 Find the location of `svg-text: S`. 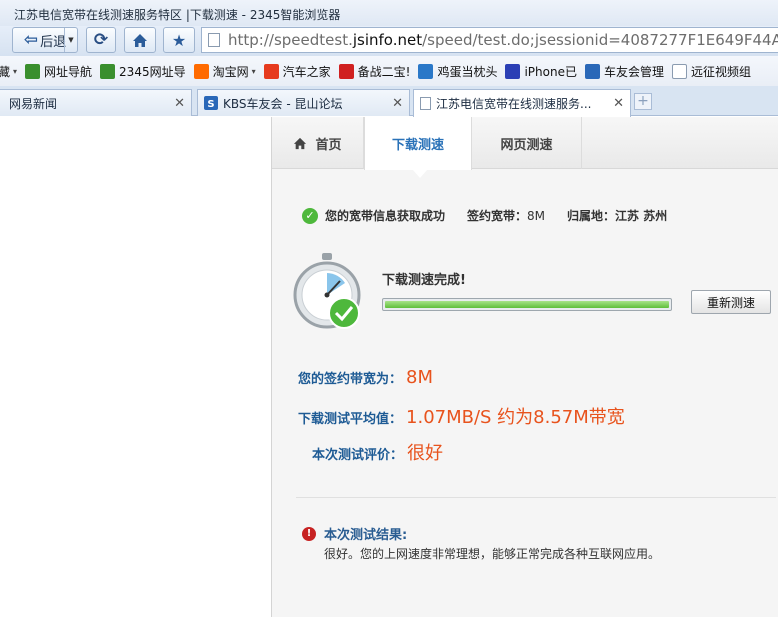

svg-text: S is located at coordinates (210, 104).